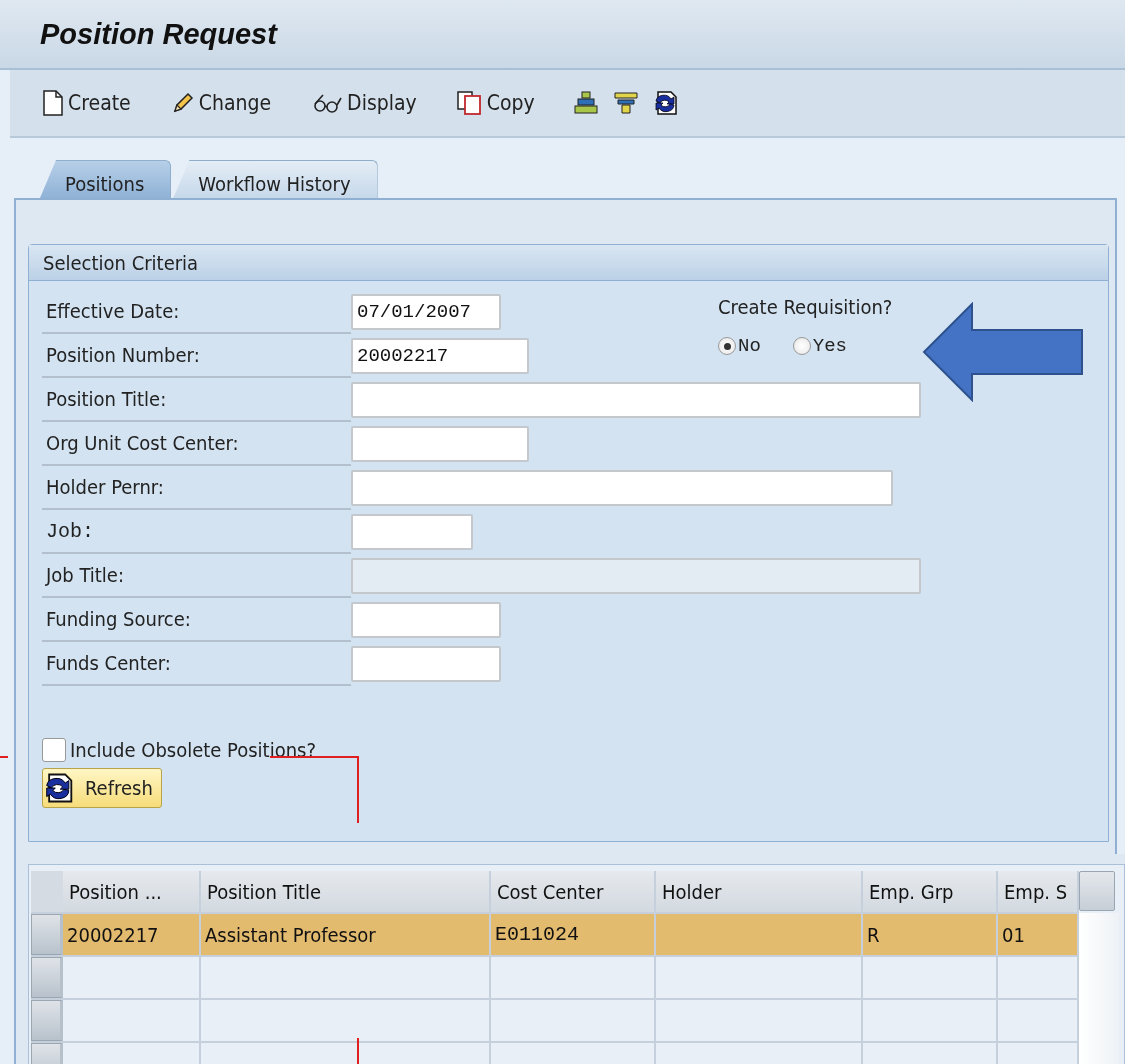 The image size is (1125, 1064). I want to click on column-header: Holder, so click(759, 891).